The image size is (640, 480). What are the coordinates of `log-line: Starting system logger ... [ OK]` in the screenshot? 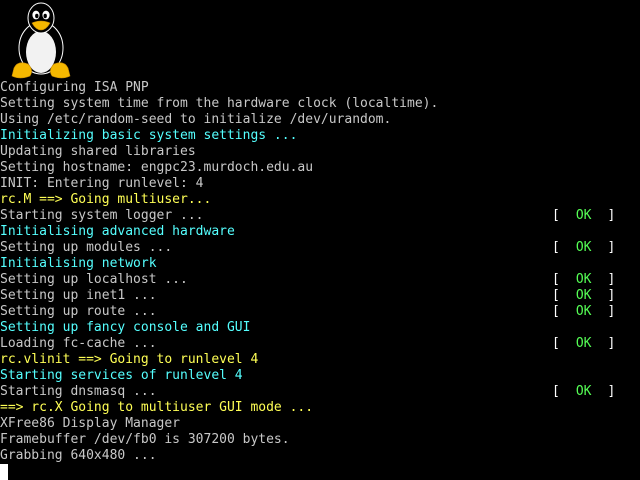 It's located at (320, 216).